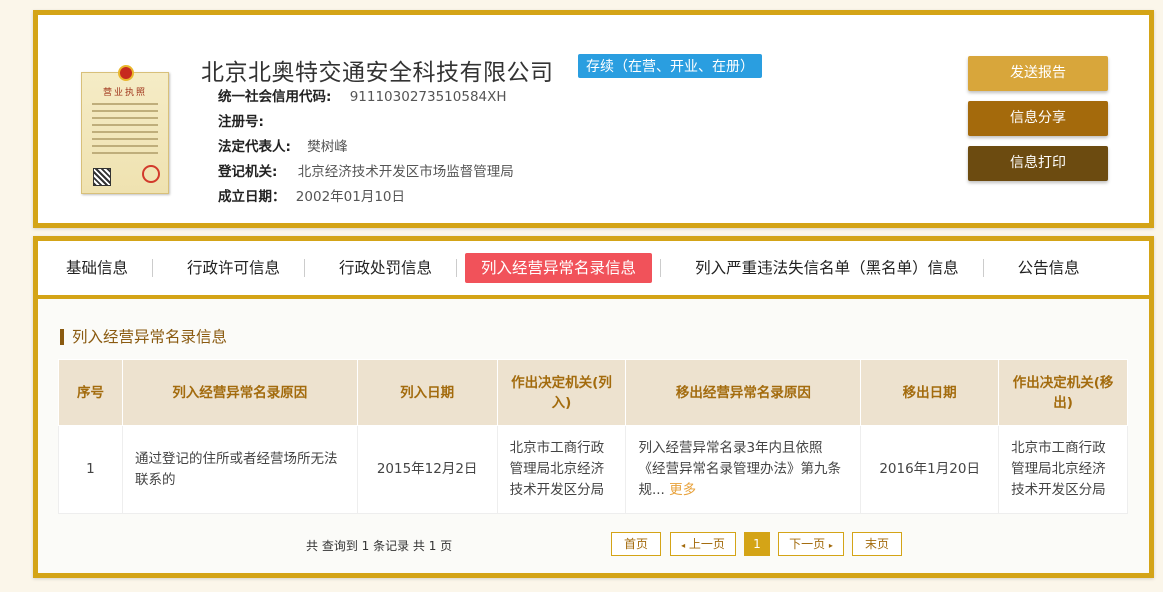 The width and height of the screenshot is (1163, 592). I want to click on legal-representative-row: 法定代表人: 樊树峰, so click(283, 145).